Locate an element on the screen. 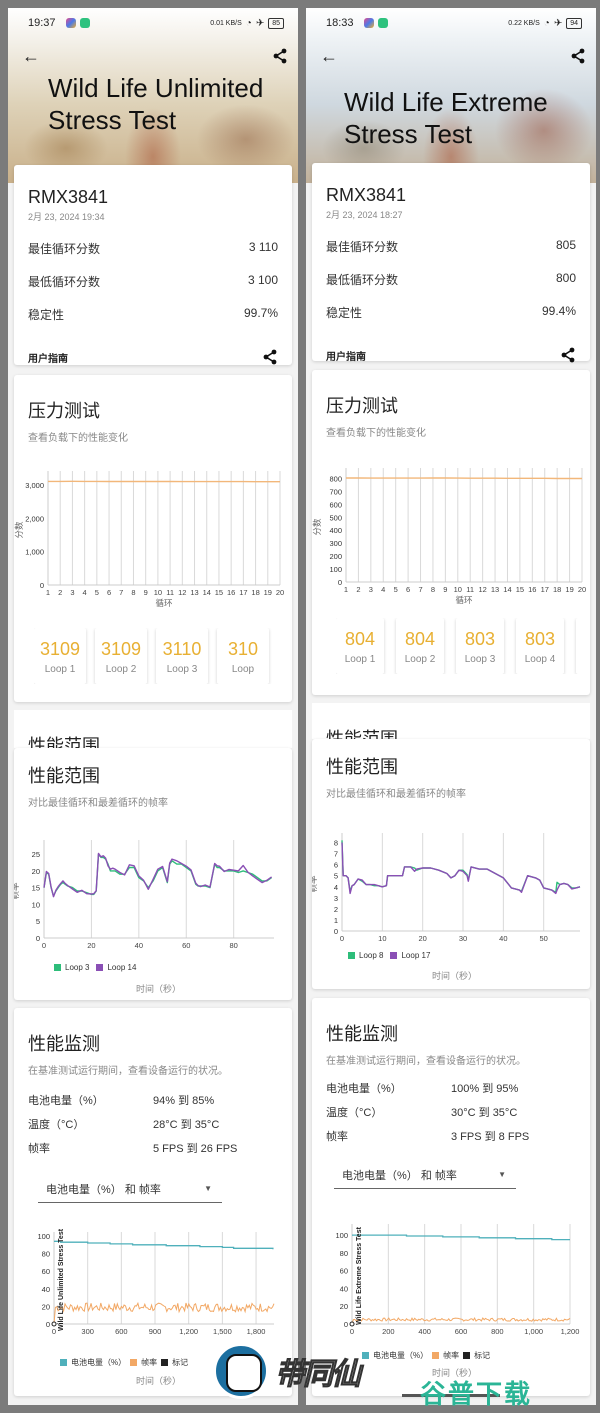 Image resolution: width=600 pixels, height=1413 pixels. loop-card is located at coordinates (579, 646).